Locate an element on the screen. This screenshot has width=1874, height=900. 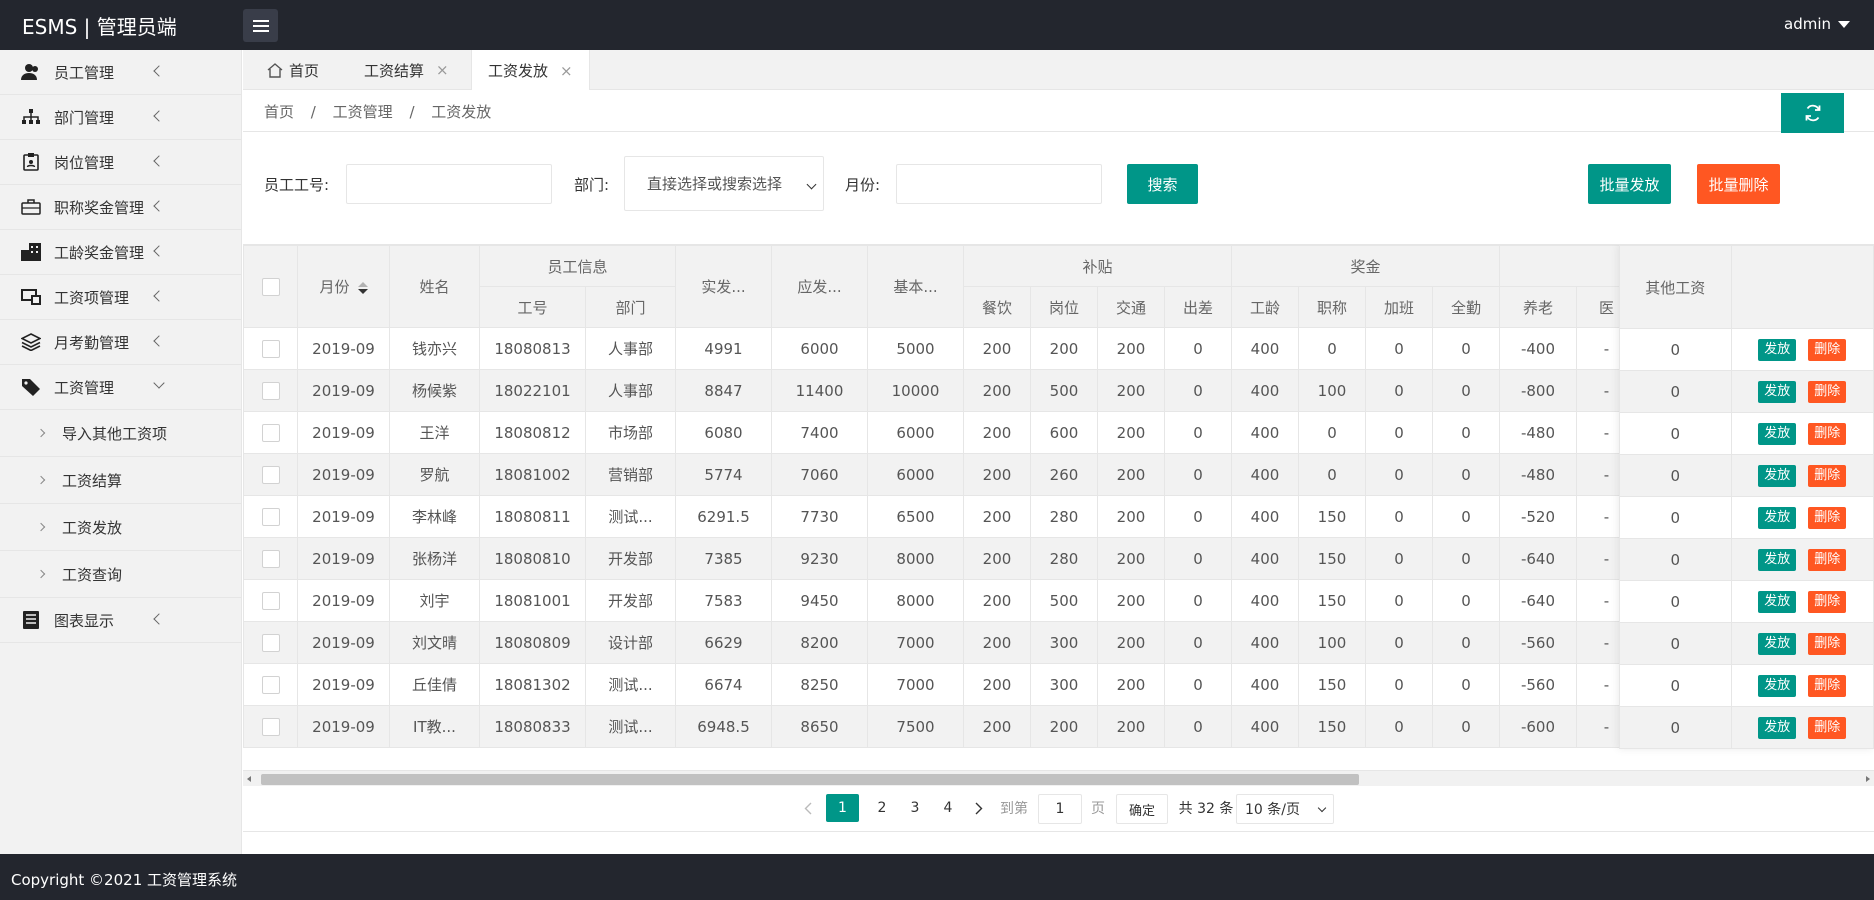
cell-meal: 200 is located at coordinates (997, 390).